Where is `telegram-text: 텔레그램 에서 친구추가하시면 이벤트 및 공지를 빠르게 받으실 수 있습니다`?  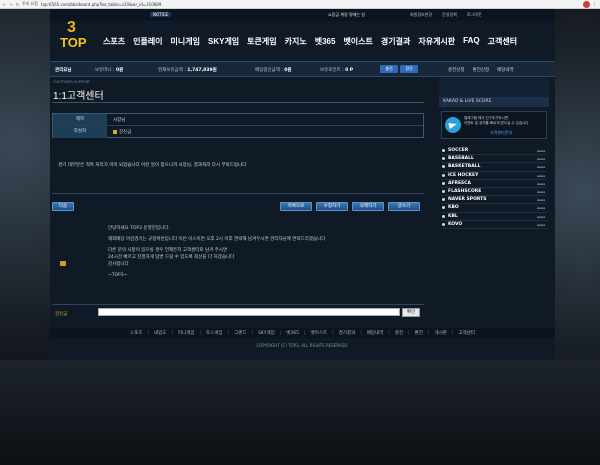
telegram-text: 텔레그램 에서 친구추가하시면 이벤트 및 공지를 빠르게 받으실 수 있습니다 is located at coordinates (496, 120).